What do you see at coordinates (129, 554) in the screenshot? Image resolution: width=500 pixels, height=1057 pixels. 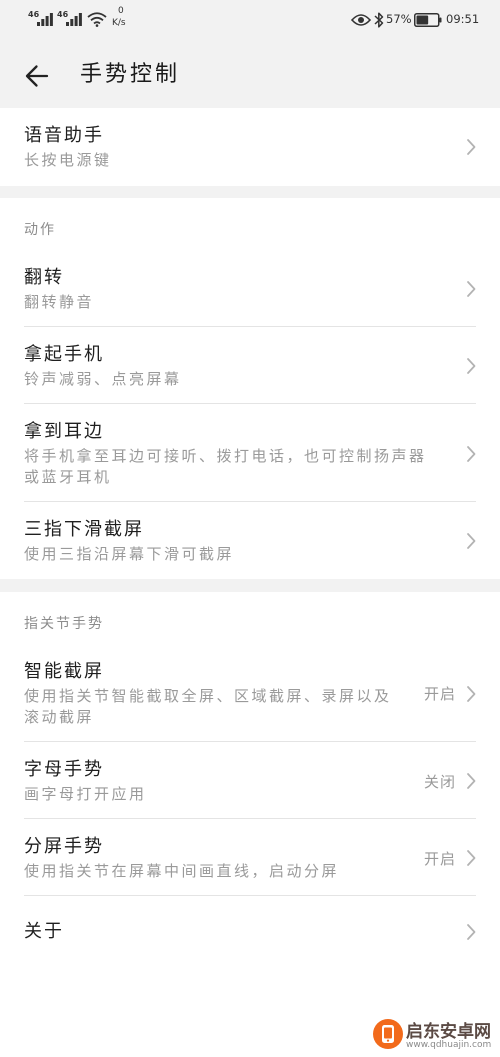 I see `item-subtitle: 使用三指沿屏幕下滑可截屏` at bounding box center [129, 554].